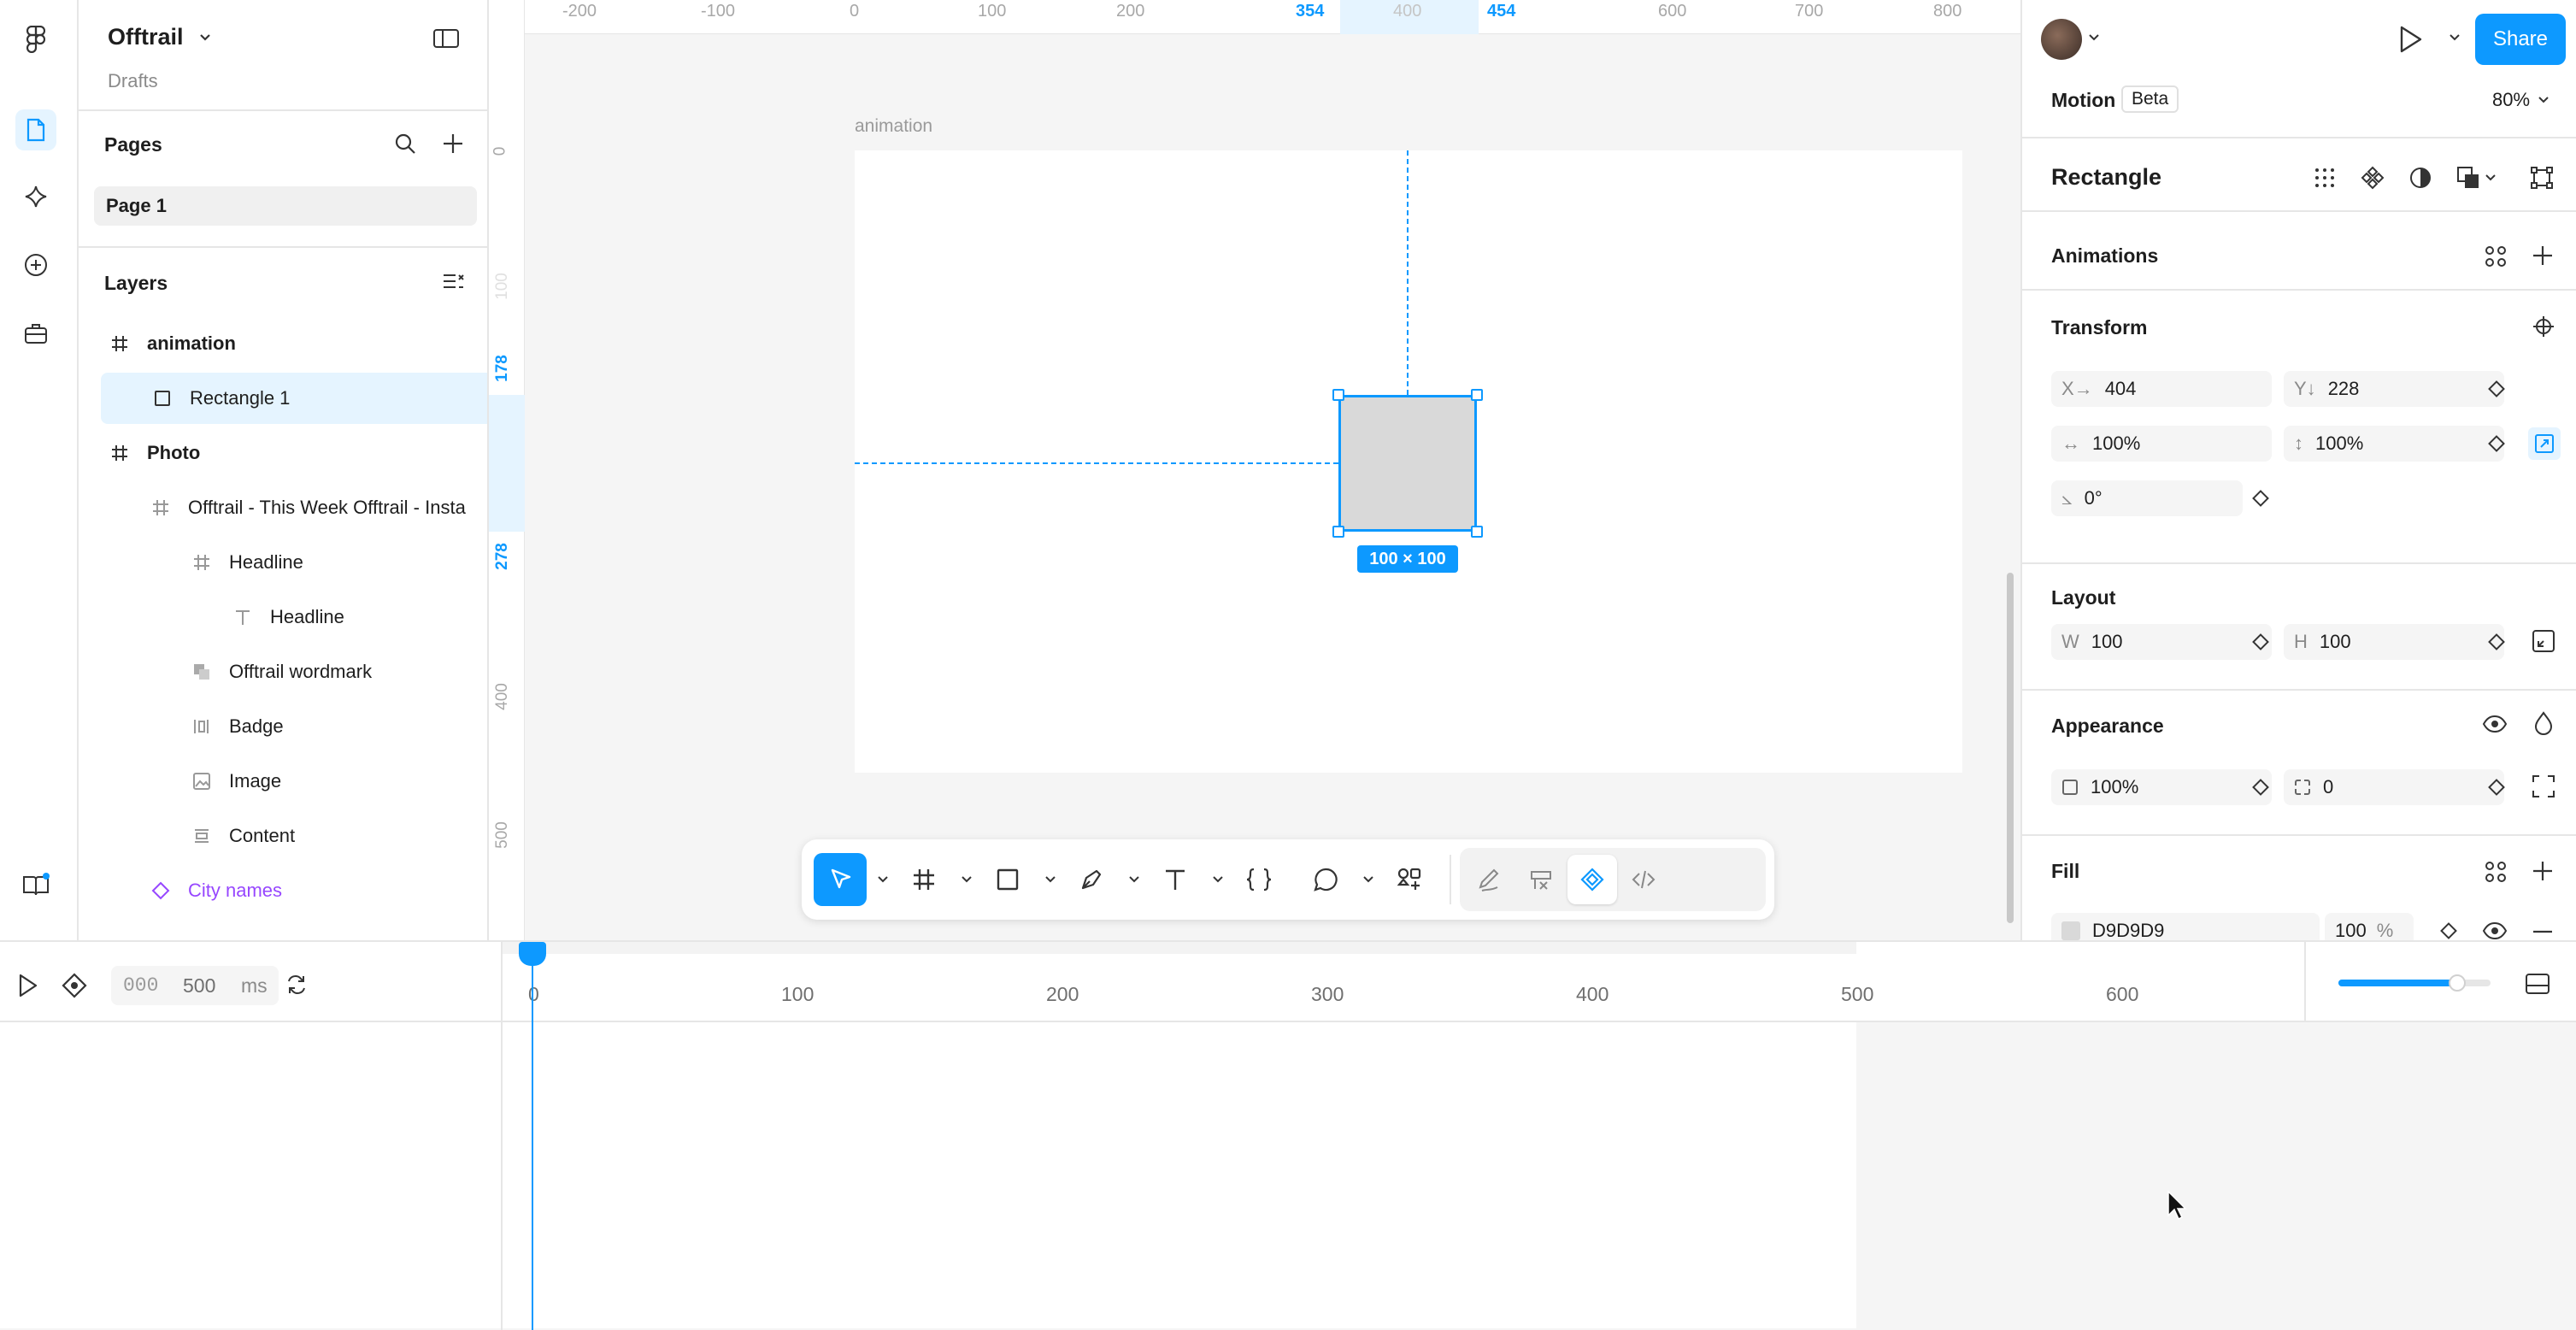 The width and height of the screenshot is (2576, 1330). What do you see at coordinates (283, 453) in the screenshot?
I see `layer-row: Photo` at bounding box center [283, 453].